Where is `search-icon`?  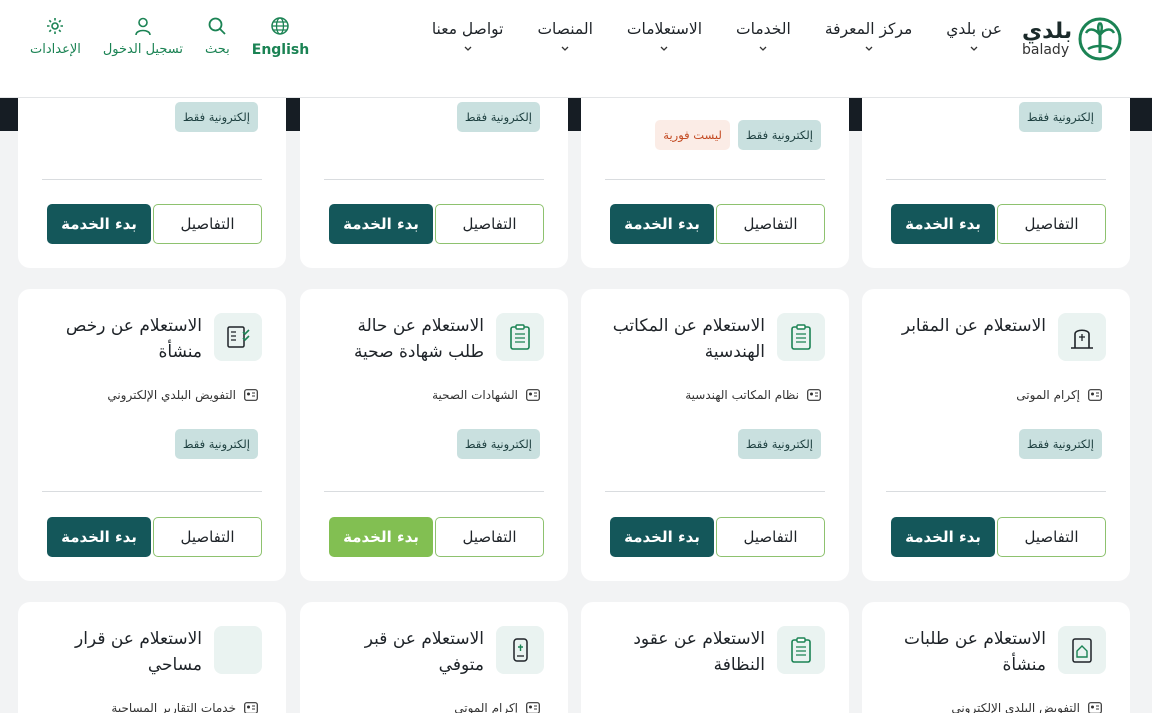
search-icon is located at coordinates (217, 26).